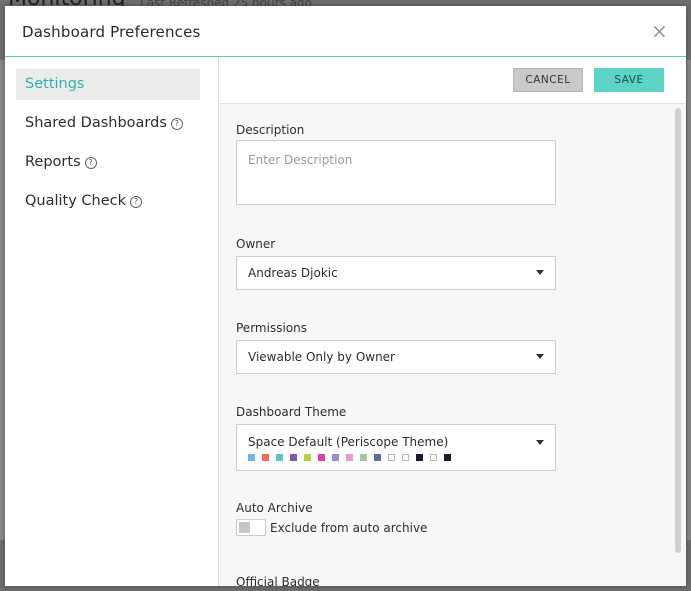  Describe the element at coordinates (629, 80) in the screenshot. I see `save-button: SAVE` at that location.